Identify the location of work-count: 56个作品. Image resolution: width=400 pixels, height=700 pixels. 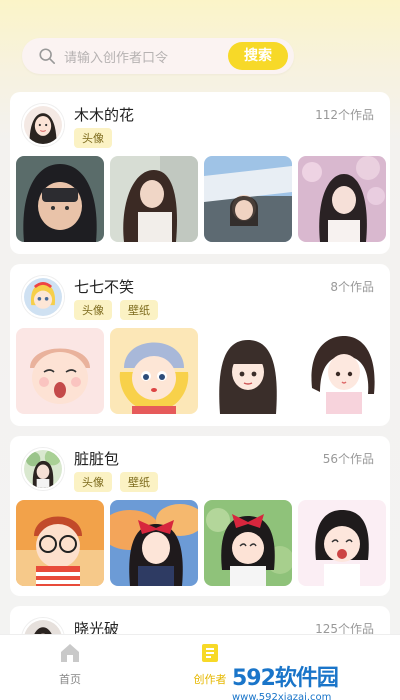
(348, 459).